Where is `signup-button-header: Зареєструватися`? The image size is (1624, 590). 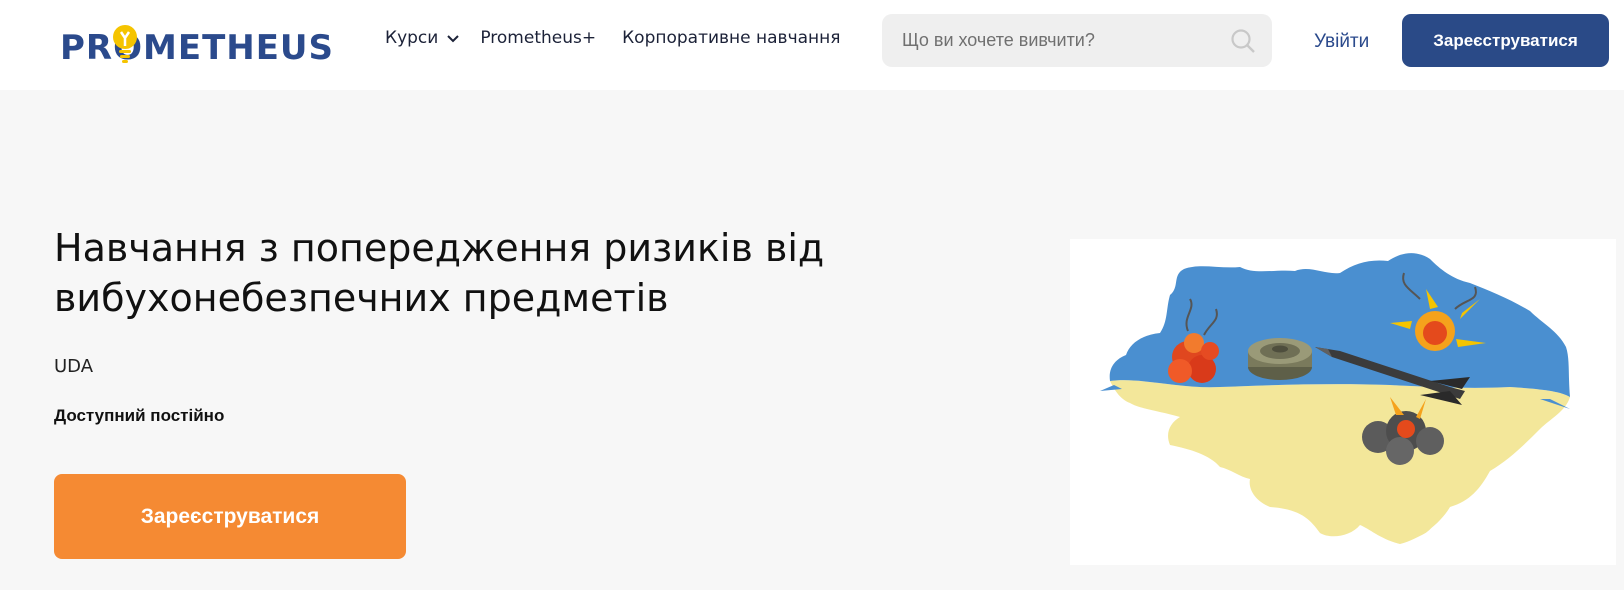
signup-button-header: Зареєструватися is located at coordinates (1505, 40).